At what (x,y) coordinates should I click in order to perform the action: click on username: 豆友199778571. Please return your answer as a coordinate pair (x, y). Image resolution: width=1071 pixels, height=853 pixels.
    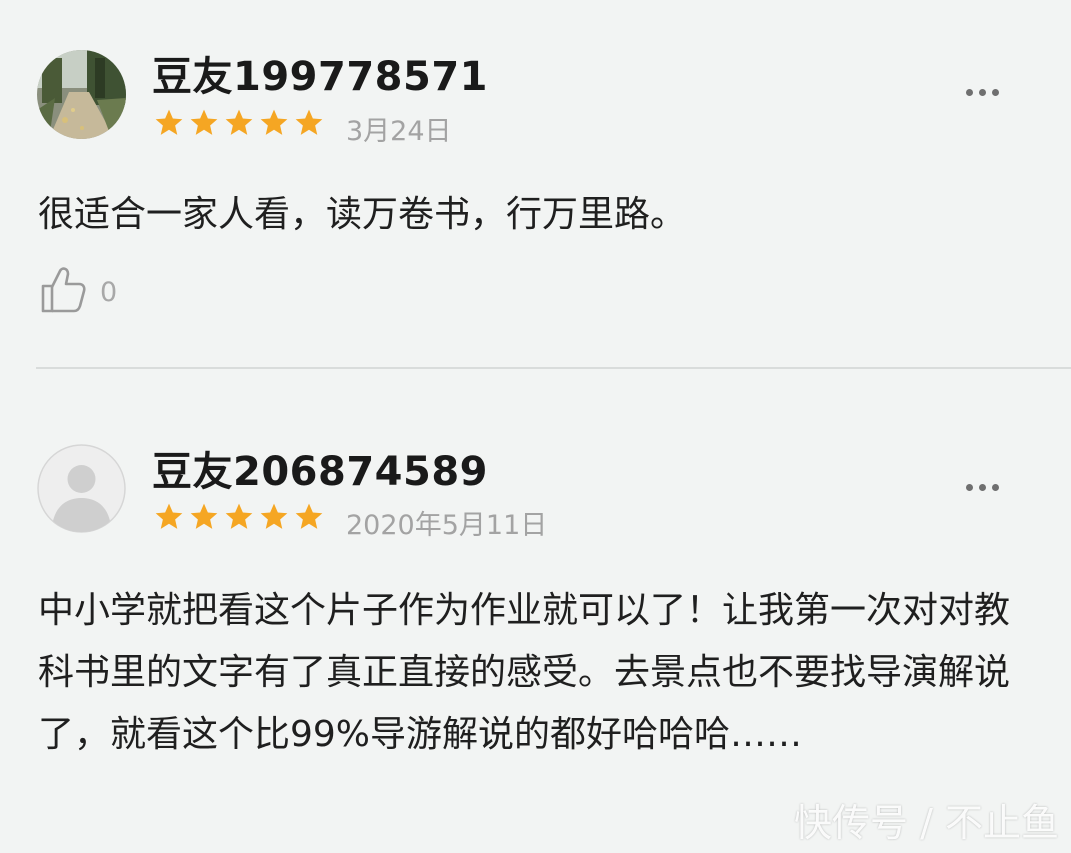
    Looking at the image, I should click on (320, 73).